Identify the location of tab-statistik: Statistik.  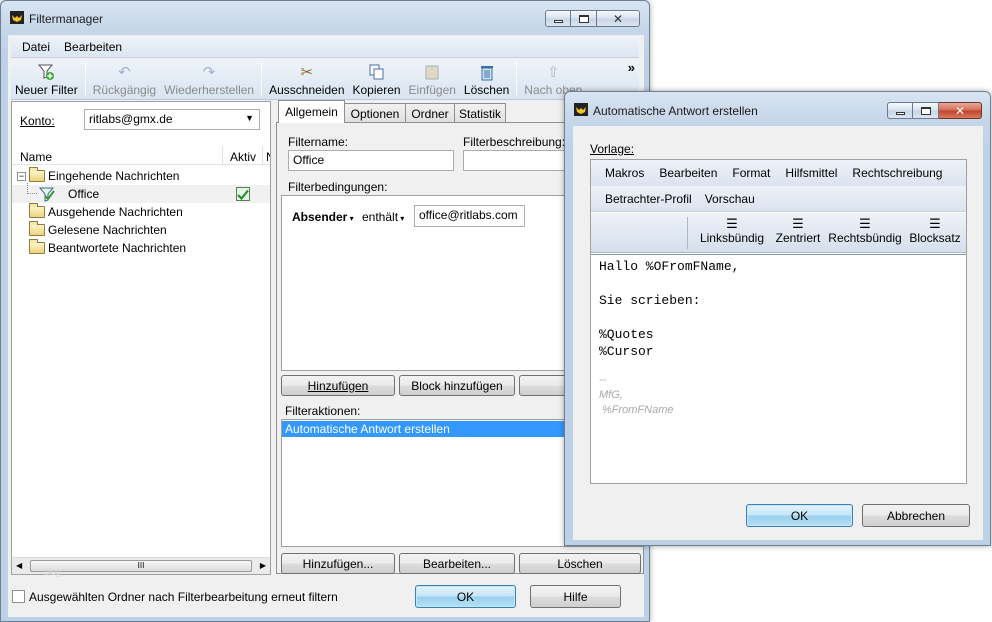
(480, 113).